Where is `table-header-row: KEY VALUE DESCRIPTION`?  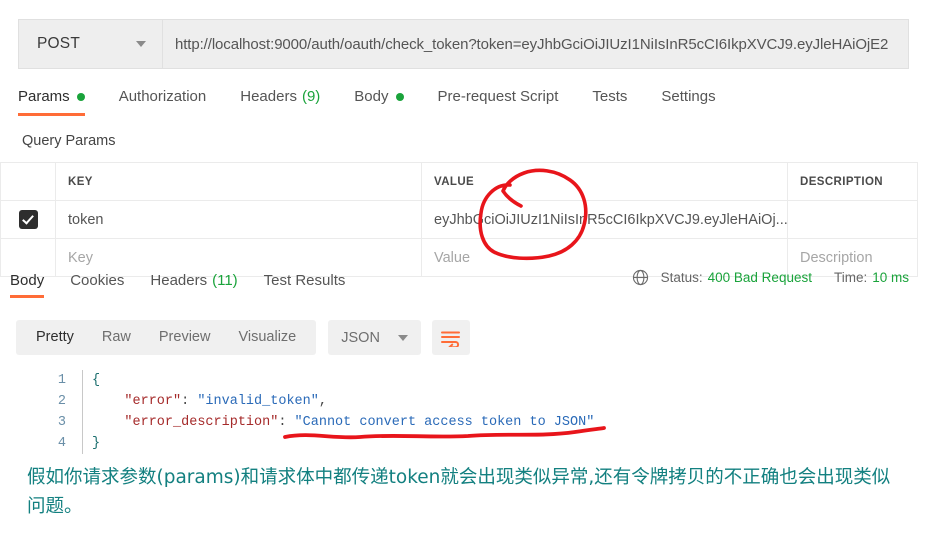
table-header-row: KEY VALUE DESCRIPTION is located at coordinates (459, 181).